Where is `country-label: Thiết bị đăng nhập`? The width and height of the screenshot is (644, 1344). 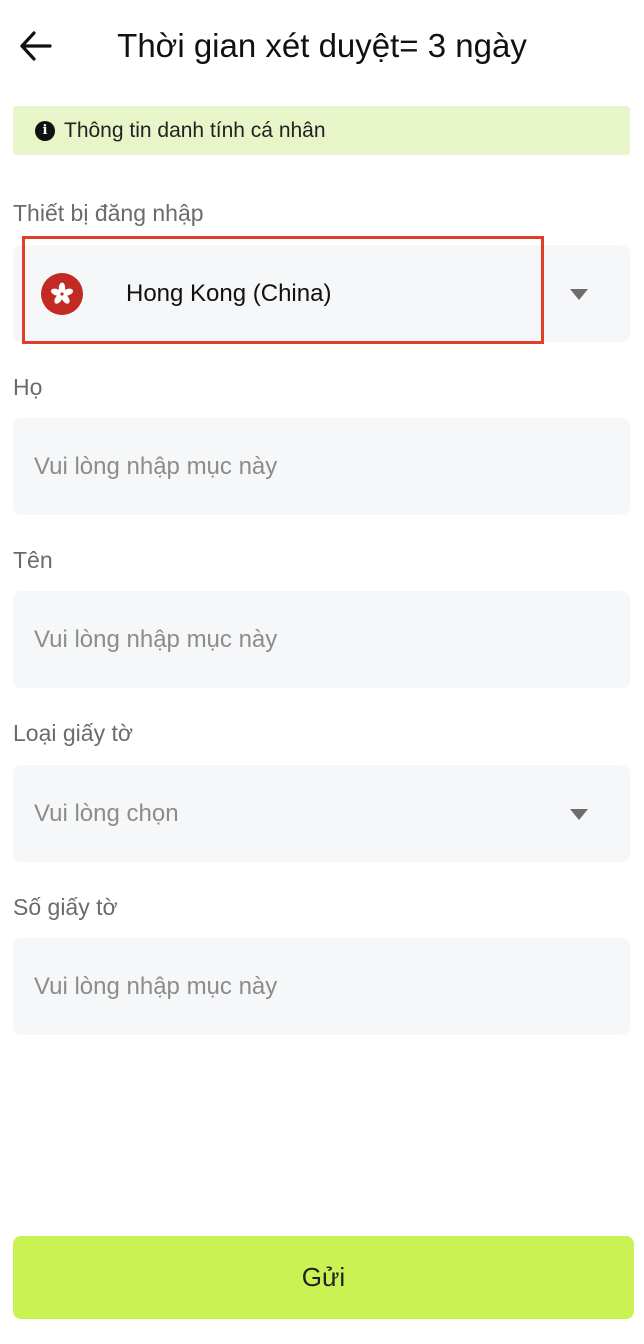 country-label: Thiết bị đăng nhập is located at coordinates (108, 213).